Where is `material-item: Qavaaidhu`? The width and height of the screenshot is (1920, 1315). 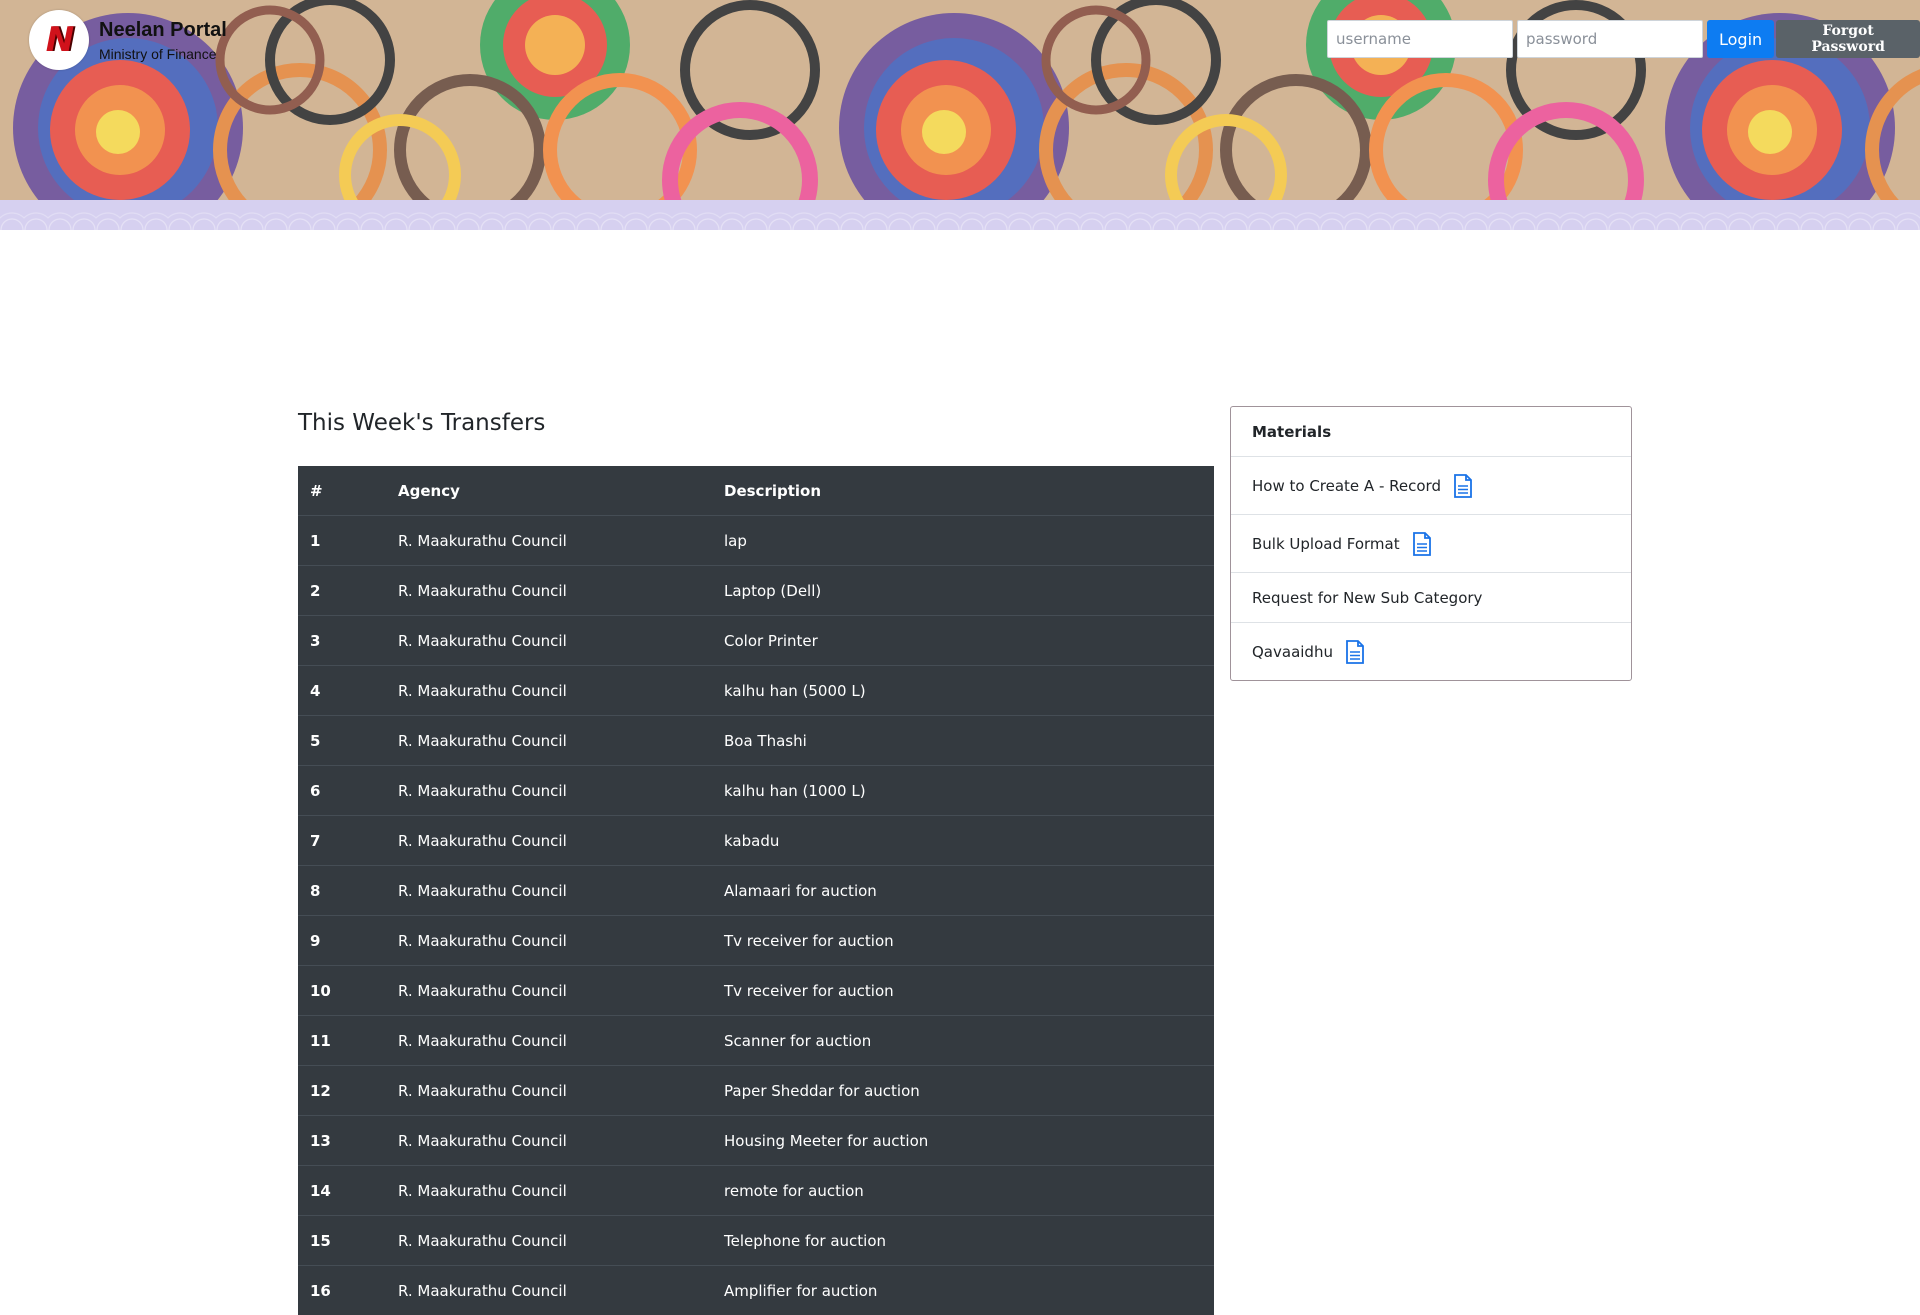 material-item: Qavaaidhu is located at coordinates (1431, 651).